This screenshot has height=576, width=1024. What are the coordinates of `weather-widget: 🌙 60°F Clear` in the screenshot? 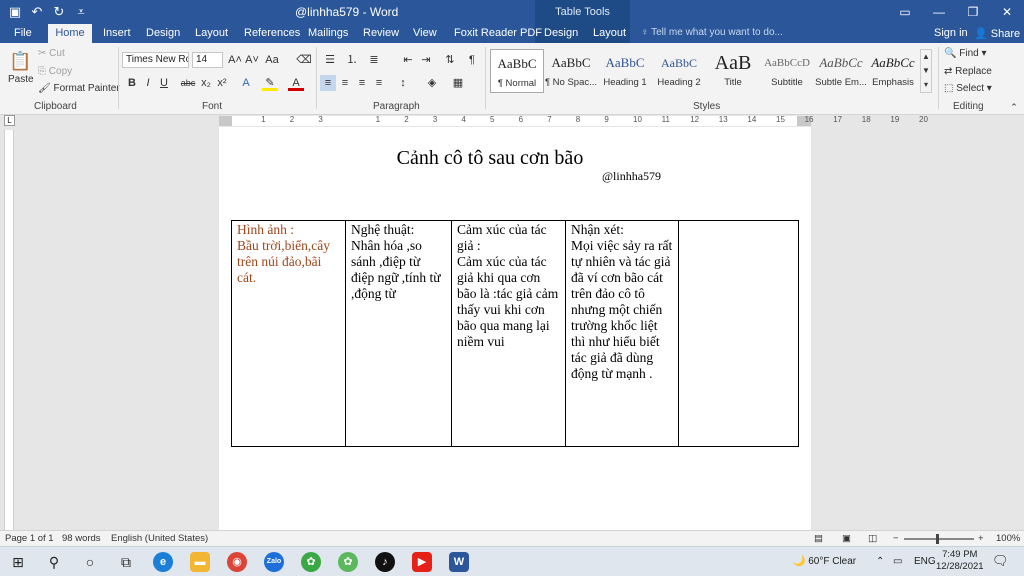 It's located at (824, 561).